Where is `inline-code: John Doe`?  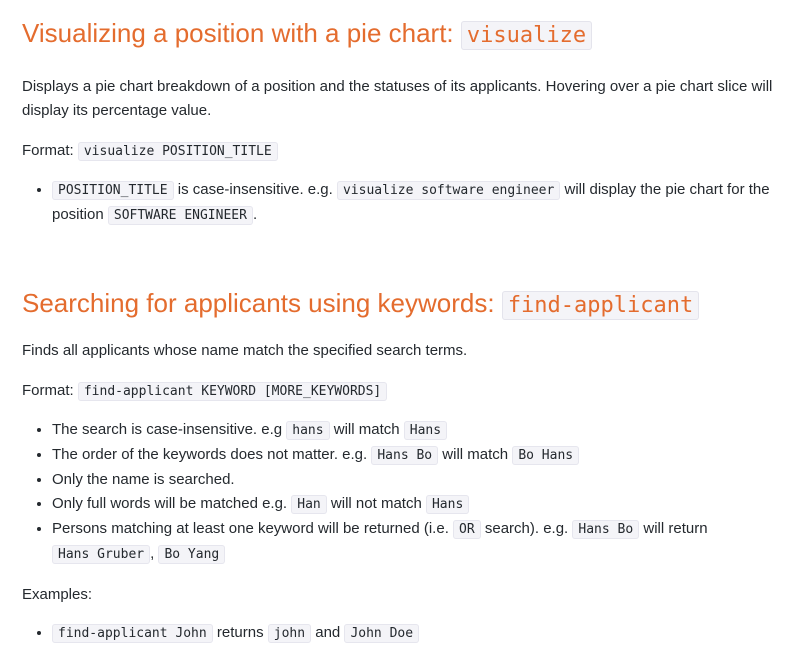 inline-code: John Doe is located at coordinates (382, 633).